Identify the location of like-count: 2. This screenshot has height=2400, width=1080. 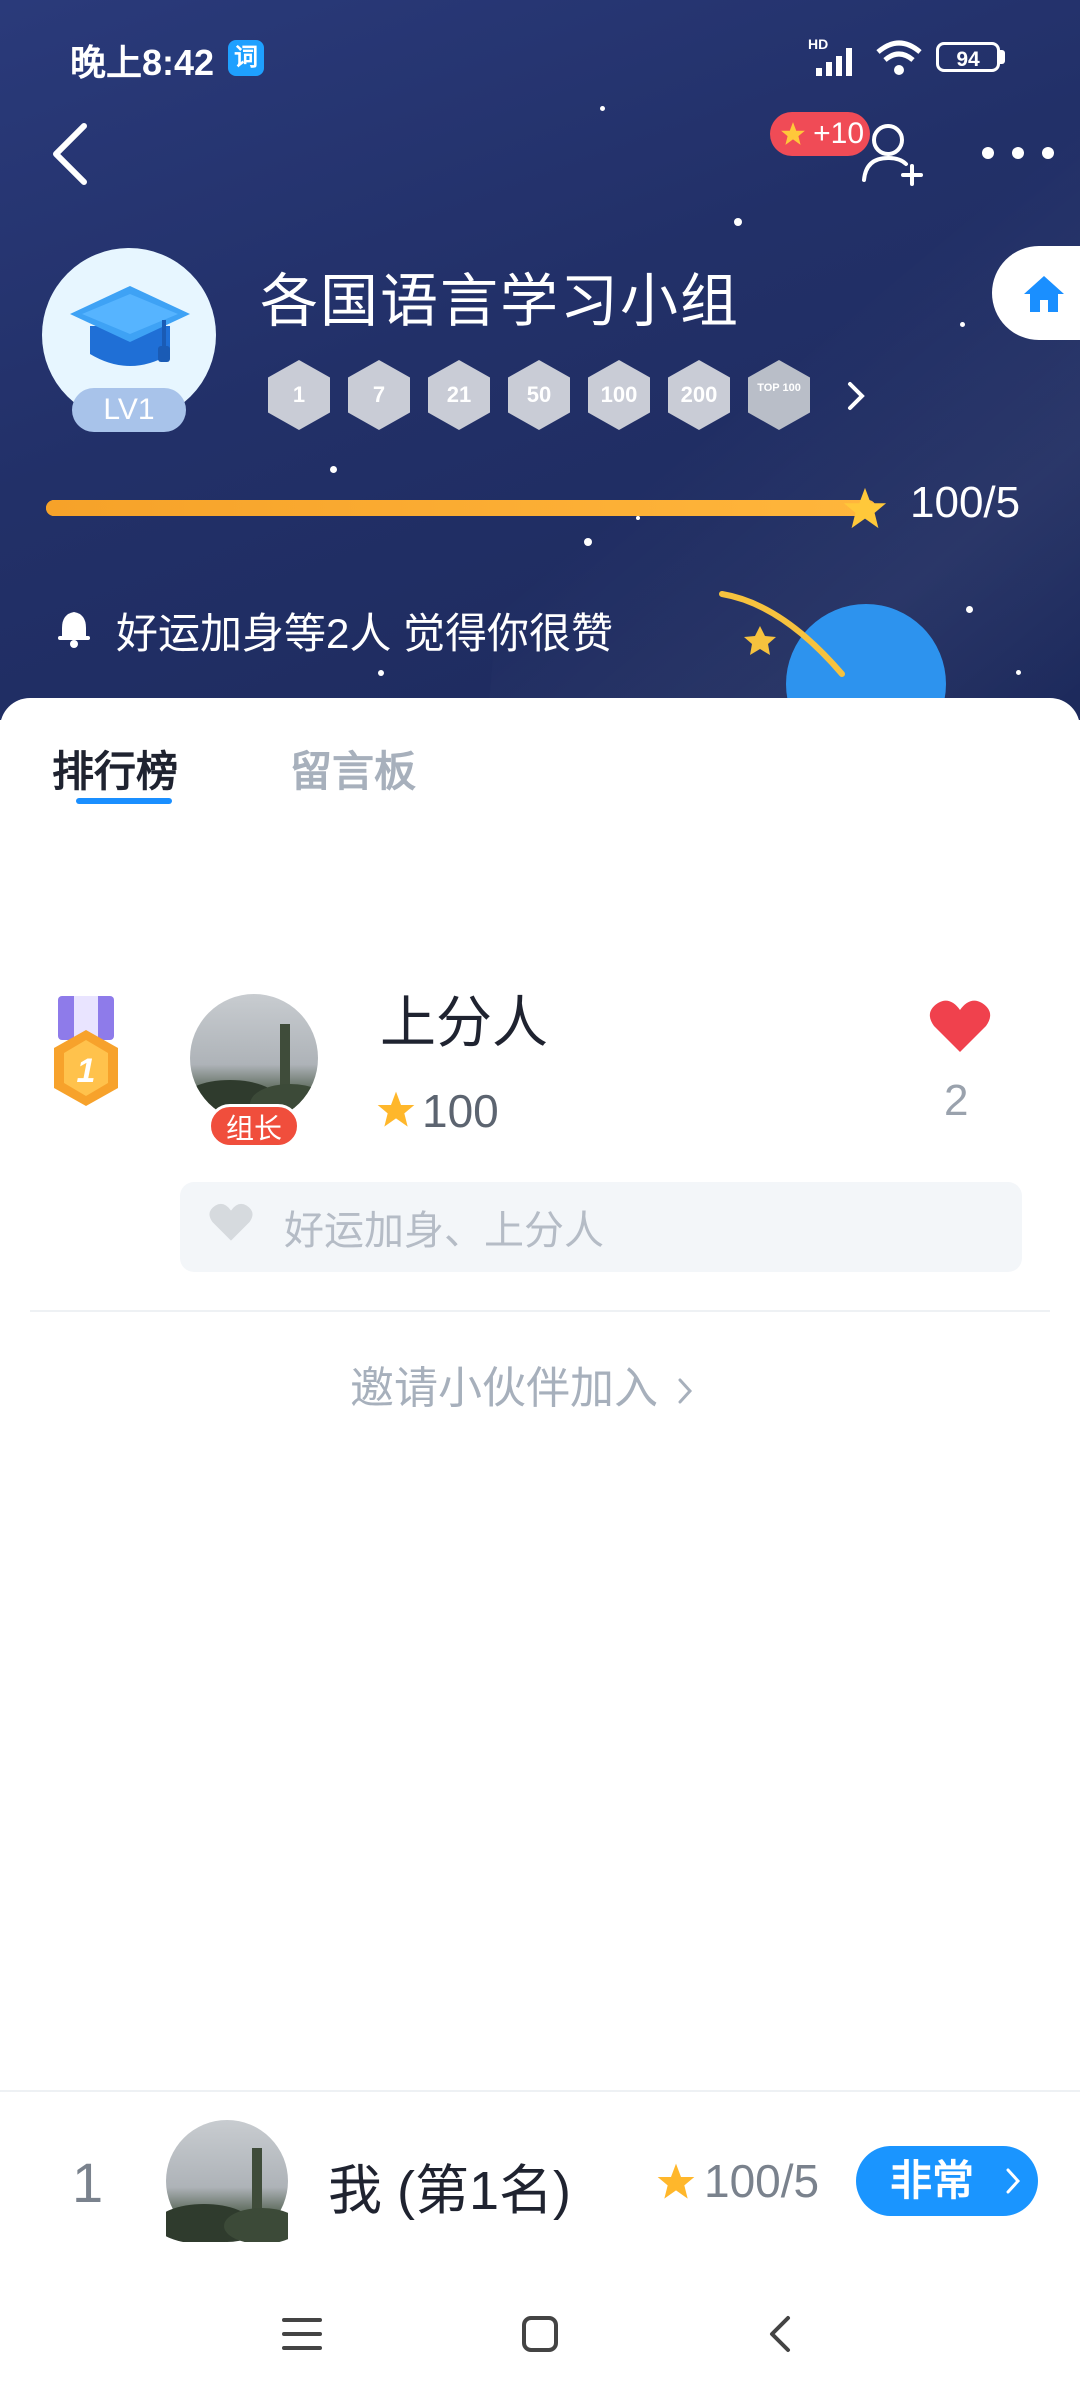
(956, 1100).